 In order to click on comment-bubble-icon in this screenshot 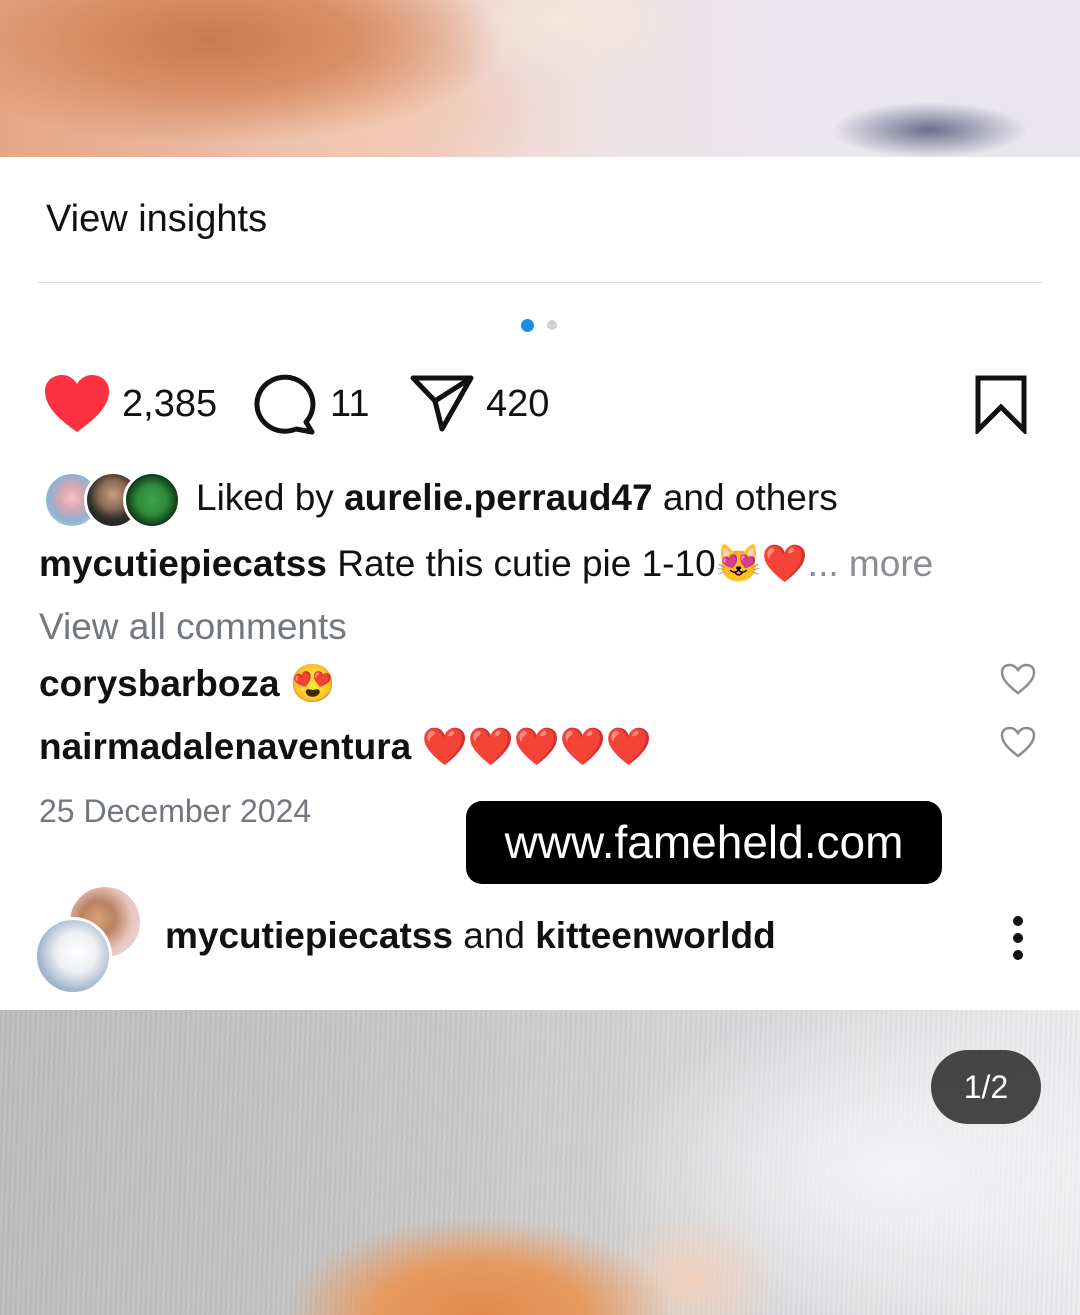, I will do `click(285, 404)`.